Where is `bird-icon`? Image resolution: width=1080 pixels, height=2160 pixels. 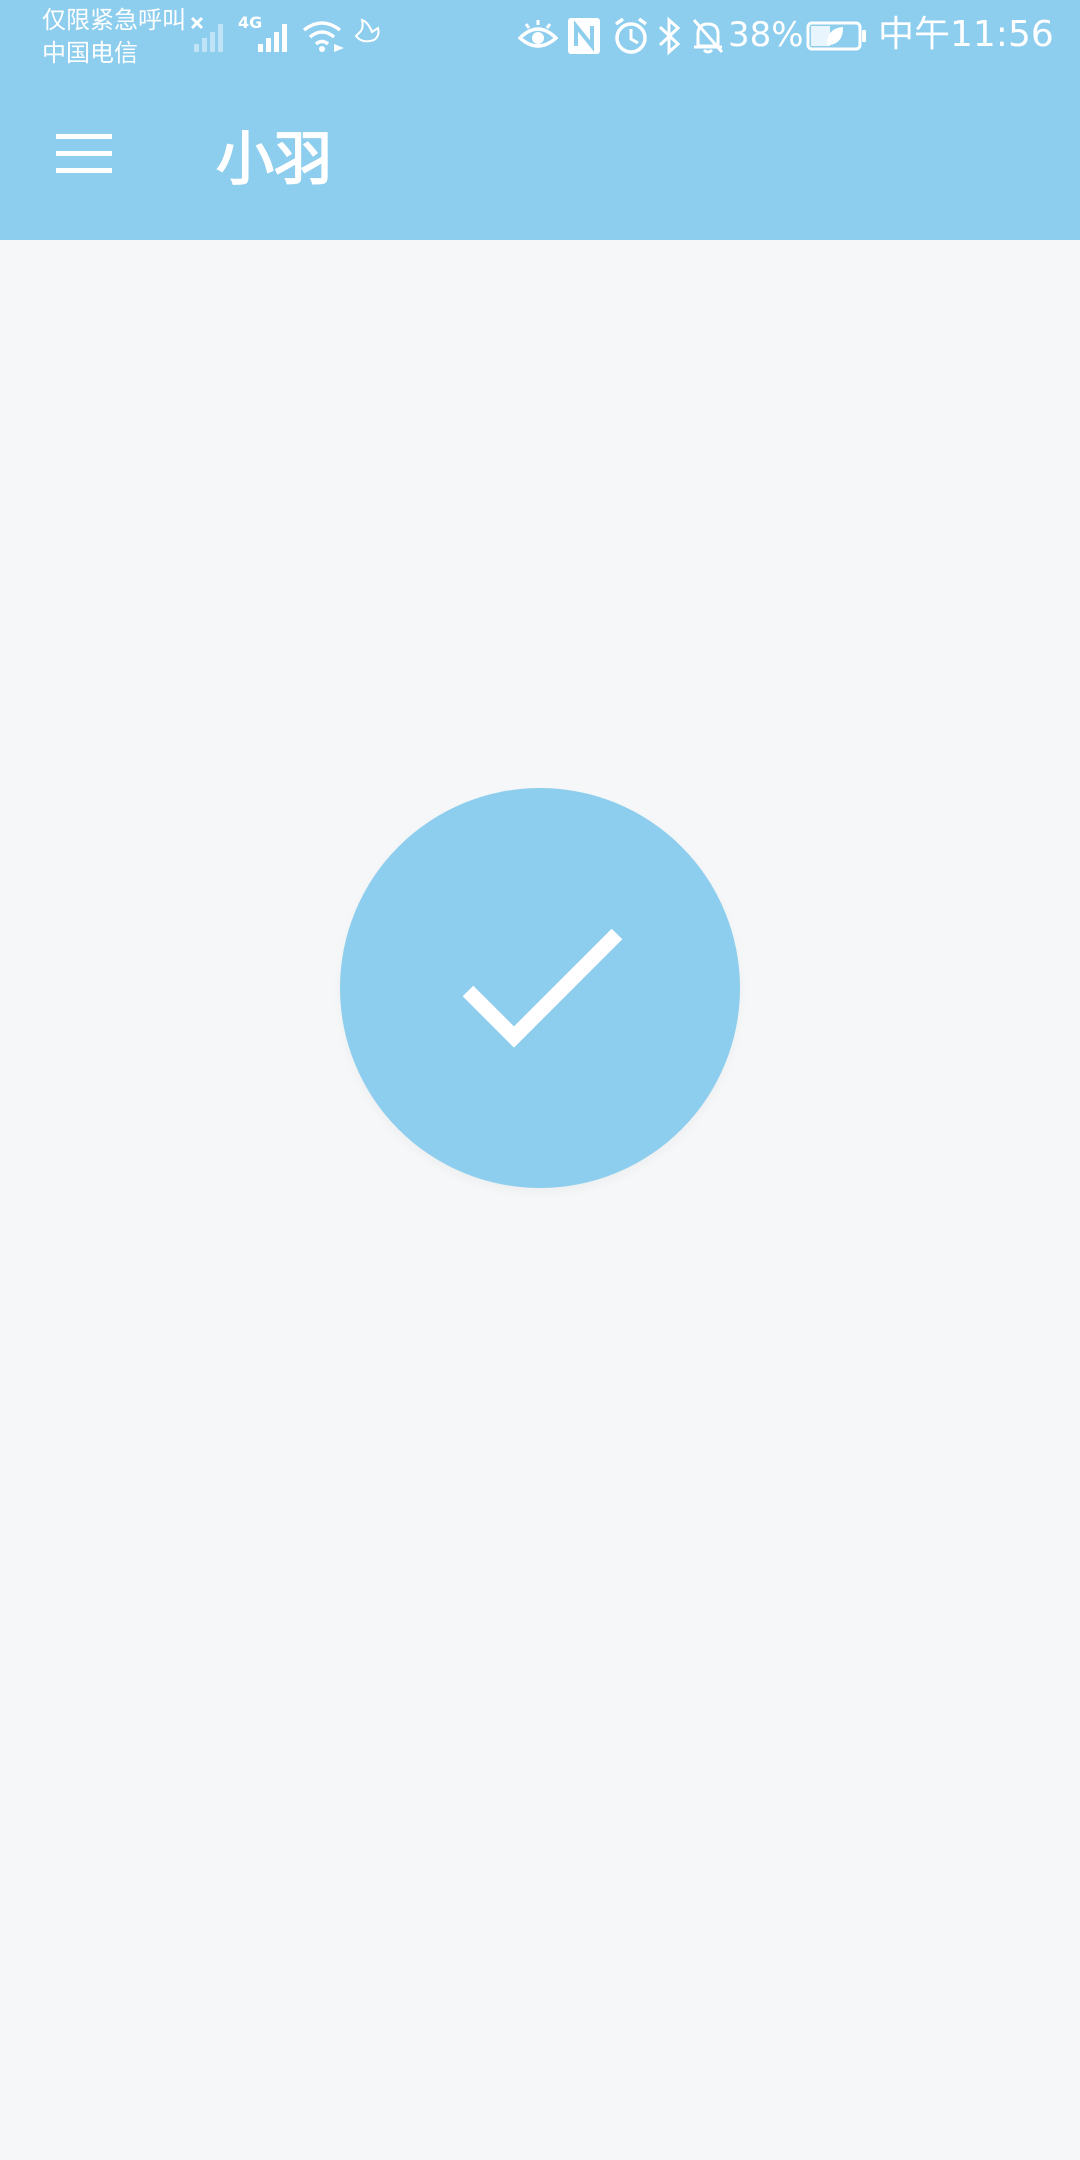 bird-icon is located at coordinates (367, 30).